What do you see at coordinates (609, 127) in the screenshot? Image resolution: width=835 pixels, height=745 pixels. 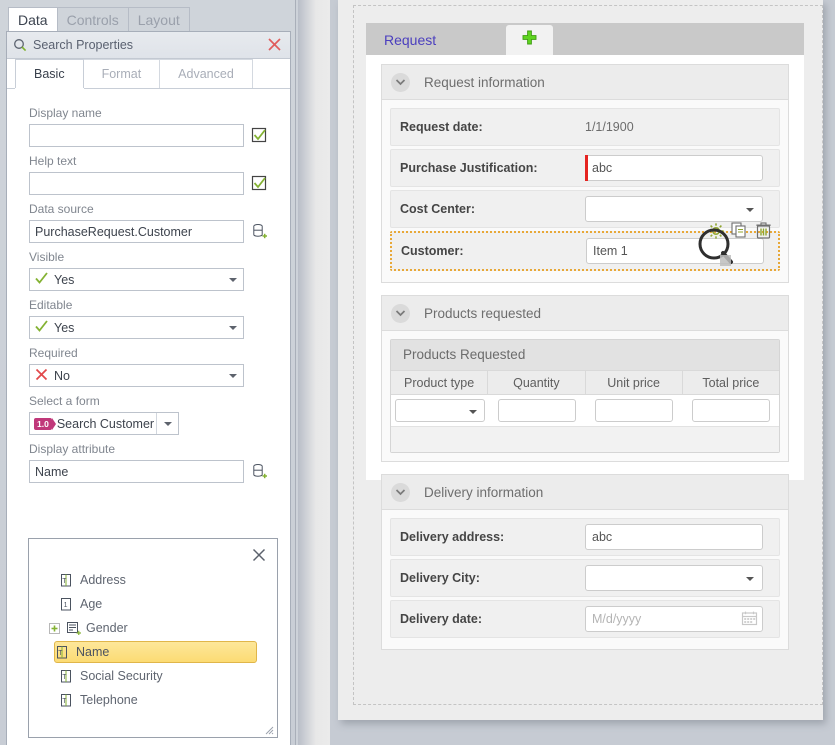 I see `request-date-value: 1/1/1900` at bounding box center [609, 127].